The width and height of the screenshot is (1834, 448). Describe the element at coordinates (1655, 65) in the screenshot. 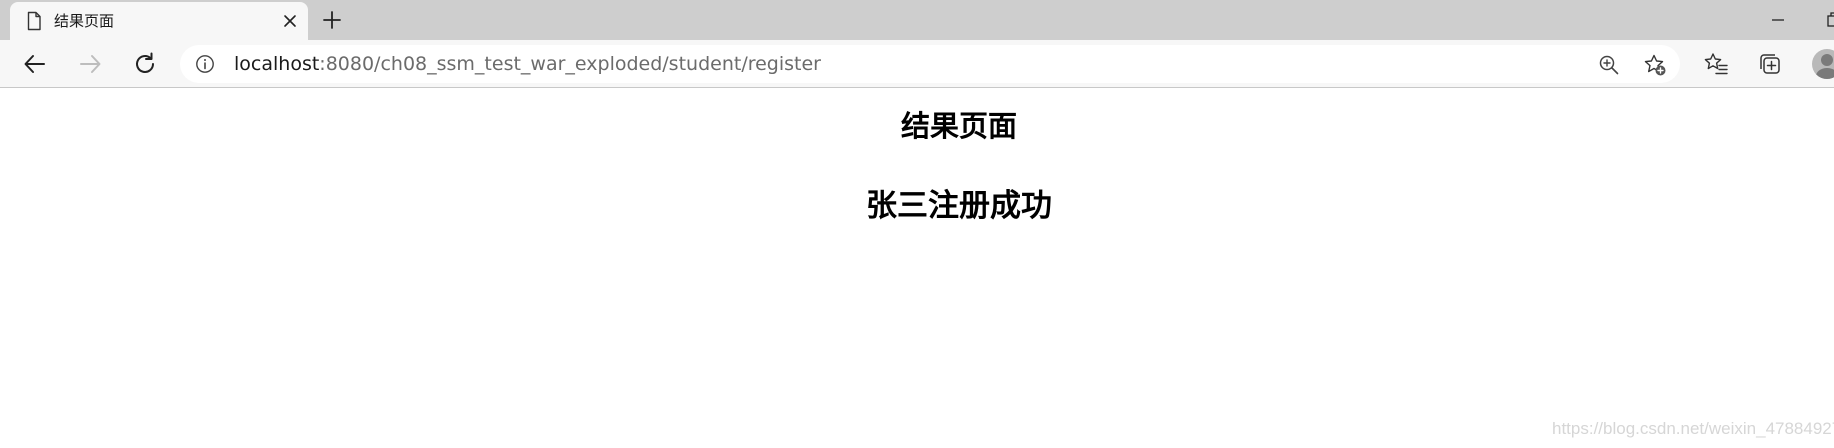

I see `star-add-icon` at that location.